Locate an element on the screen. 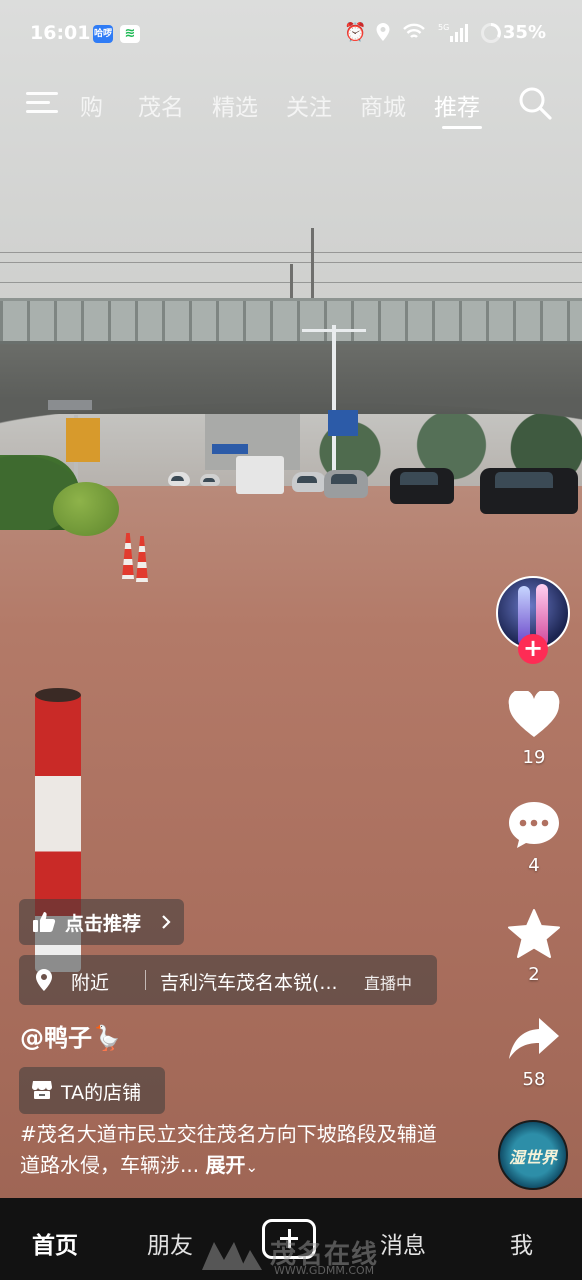 This screenshot has height=1280, width=582. truck is located at coordinates (260, 475).